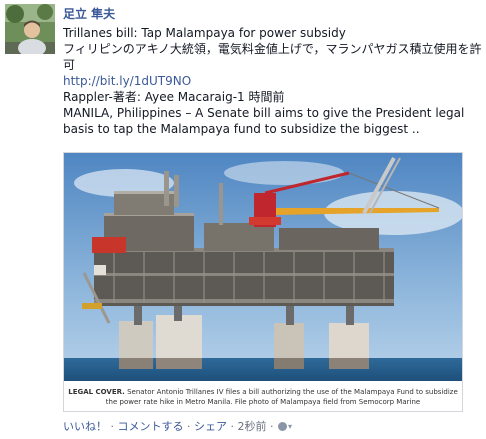 The image size is (486, 439). Describe the element at coordinates (210, 426) in the screenshot. I see `share-link: シェア` at that location.